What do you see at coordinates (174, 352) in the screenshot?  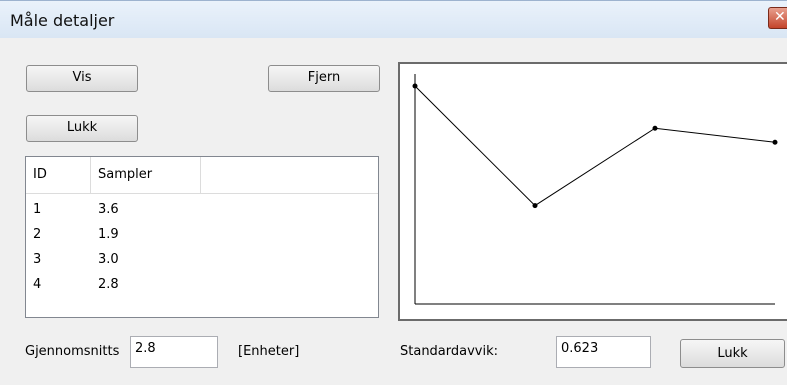 I see `average-field: 2.8` at bounding box center [174, 352].